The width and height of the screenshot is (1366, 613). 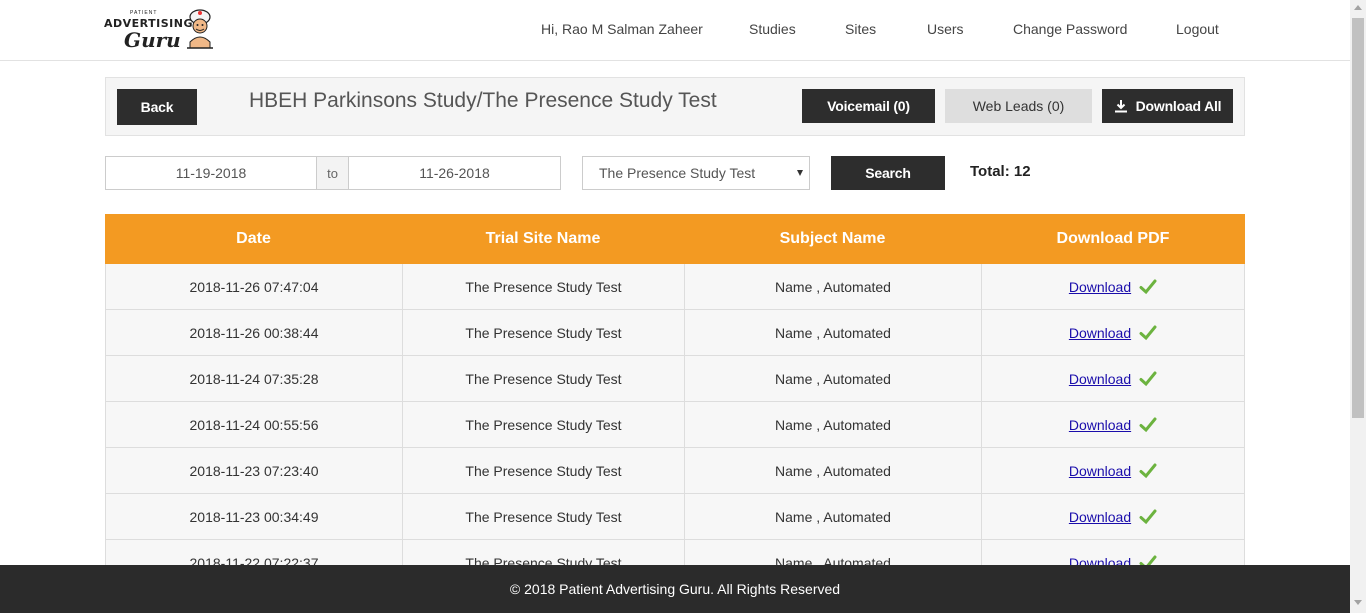 What do you see at coordinates (1178, 106) in the screenshot?
I see `download-all-label: Download All` at bounding box center [1178, 106].